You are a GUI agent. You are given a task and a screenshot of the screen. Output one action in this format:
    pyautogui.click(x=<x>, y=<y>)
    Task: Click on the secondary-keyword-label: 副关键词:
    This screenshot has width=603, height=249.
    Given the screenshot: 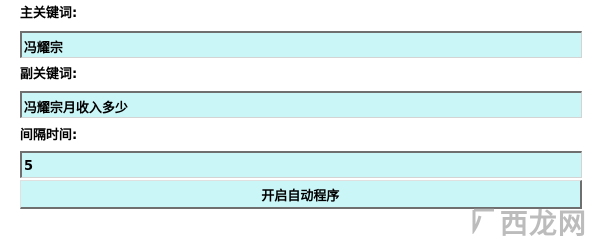 What is the action you would take?
    pyautogui.click(x=49, y=74)
    